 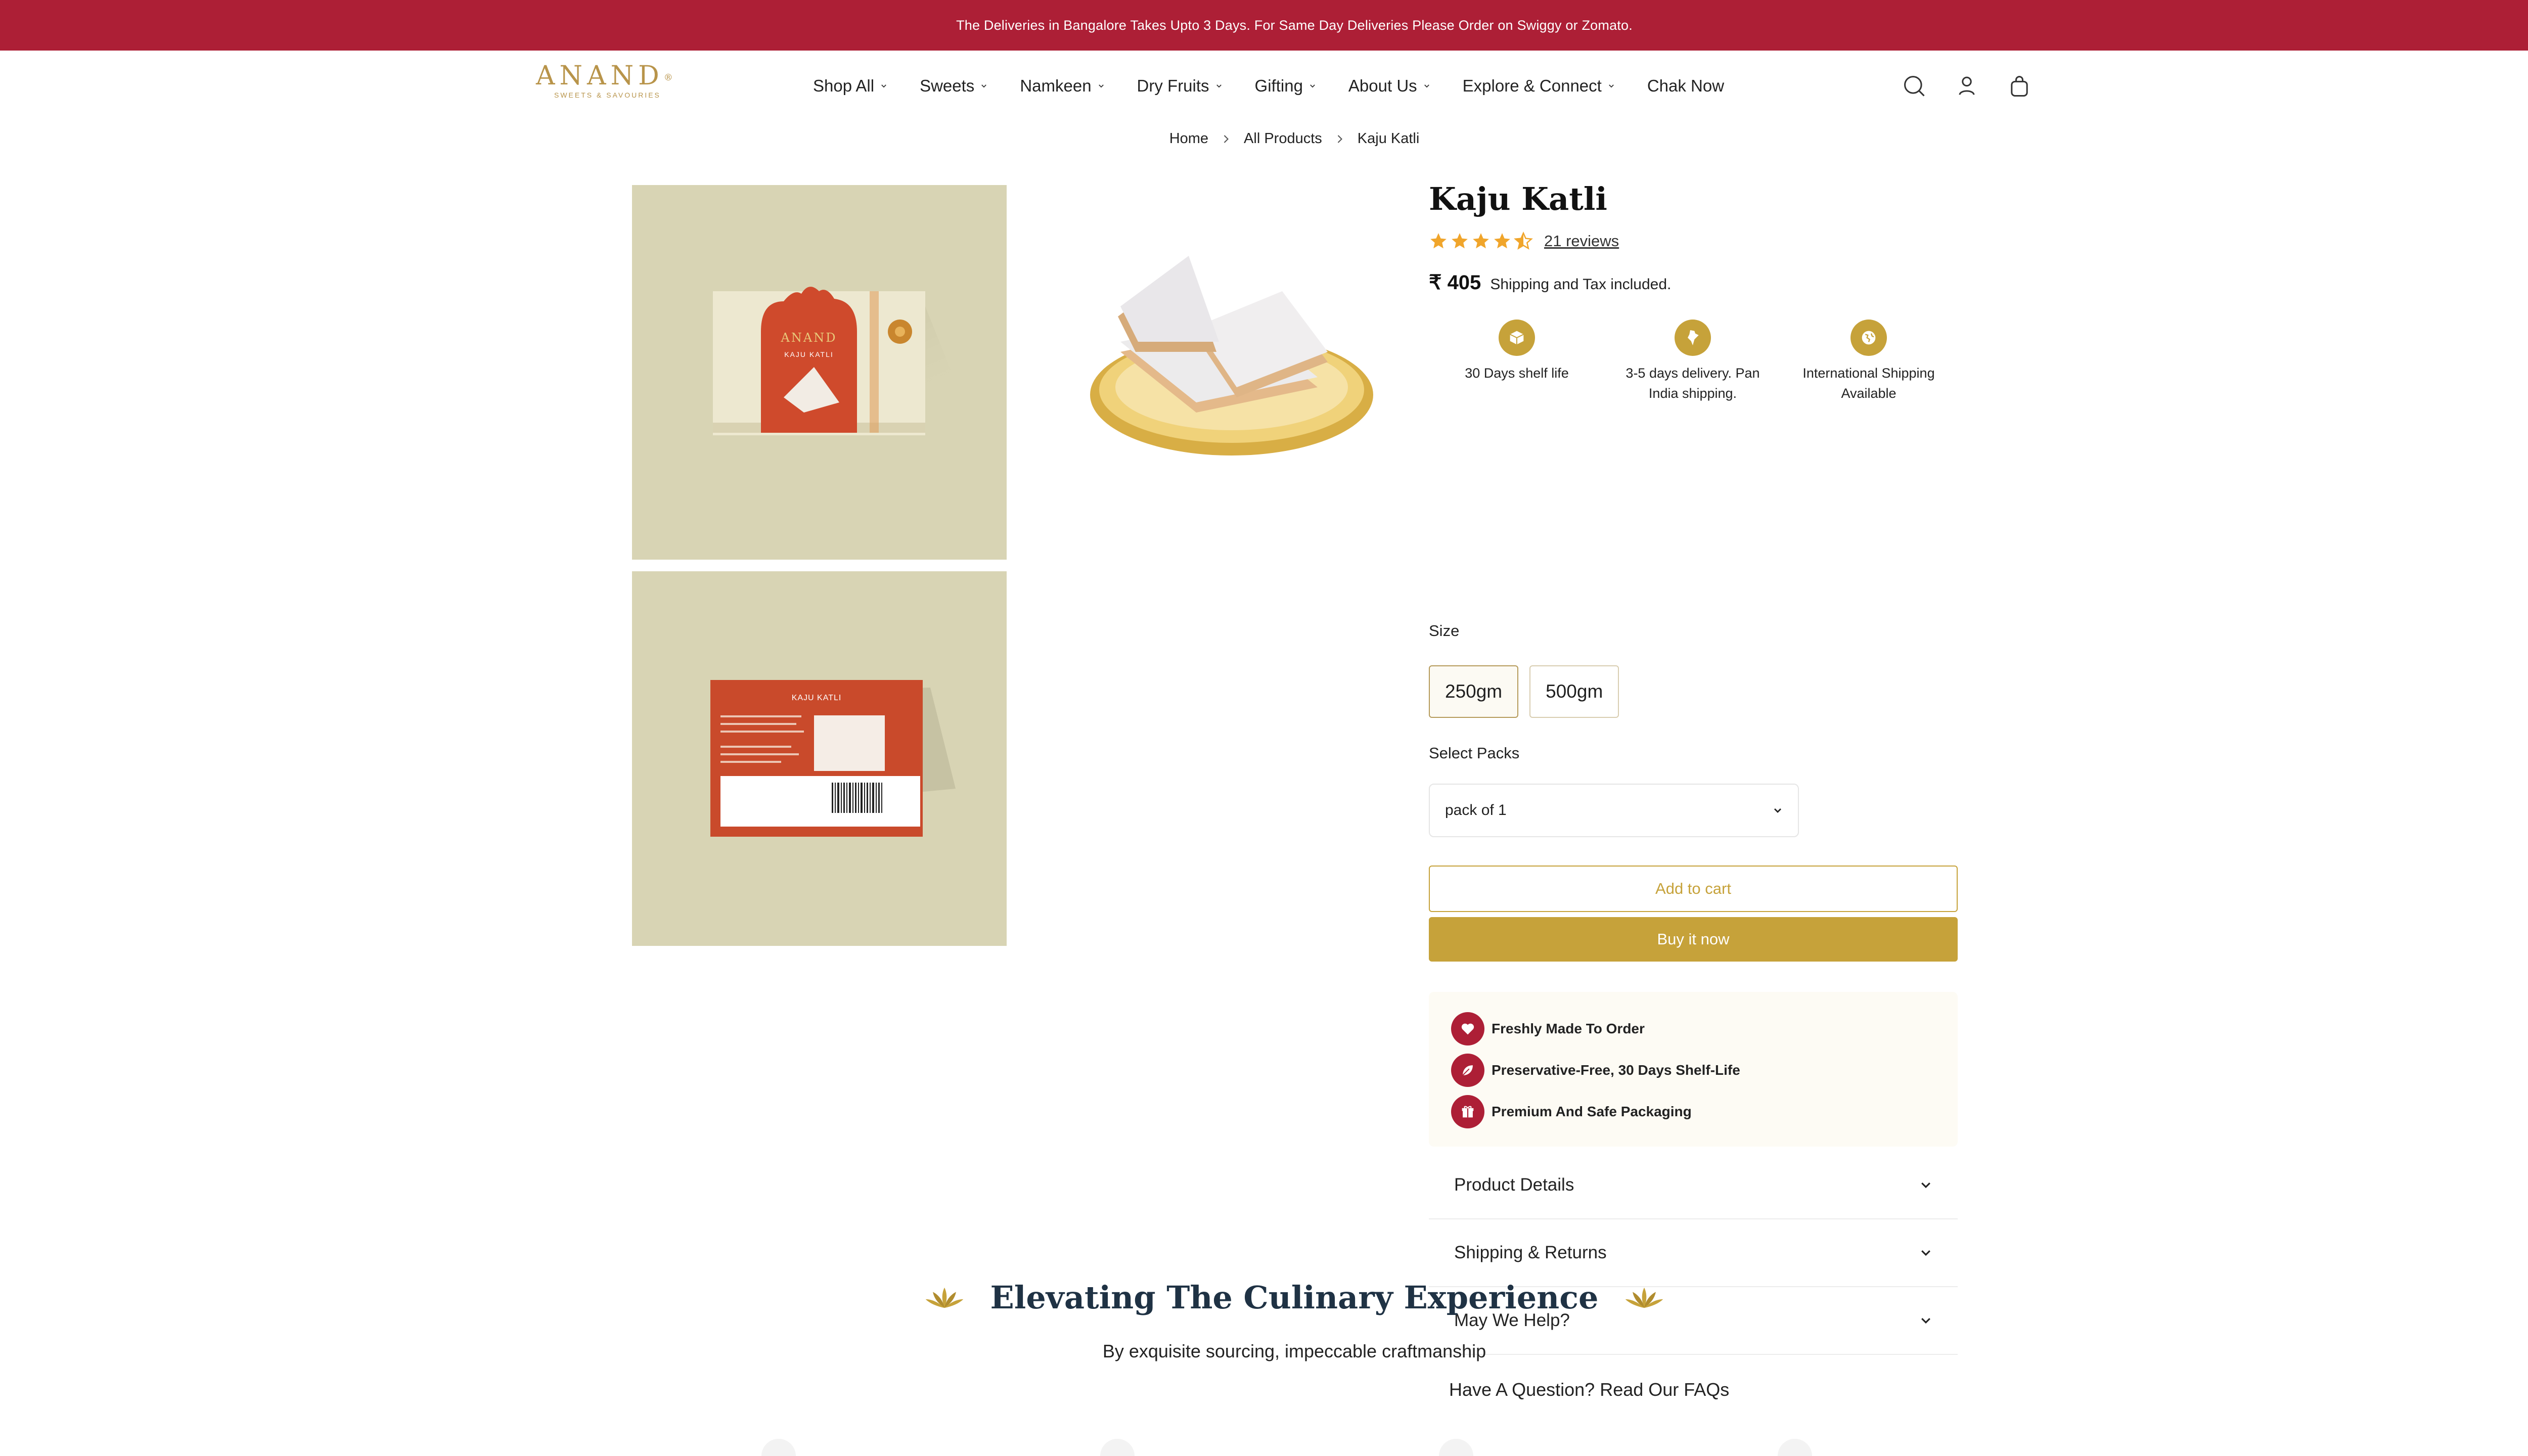 I want to click on packs-label: Select Packs, so click(x=1475, y=753).